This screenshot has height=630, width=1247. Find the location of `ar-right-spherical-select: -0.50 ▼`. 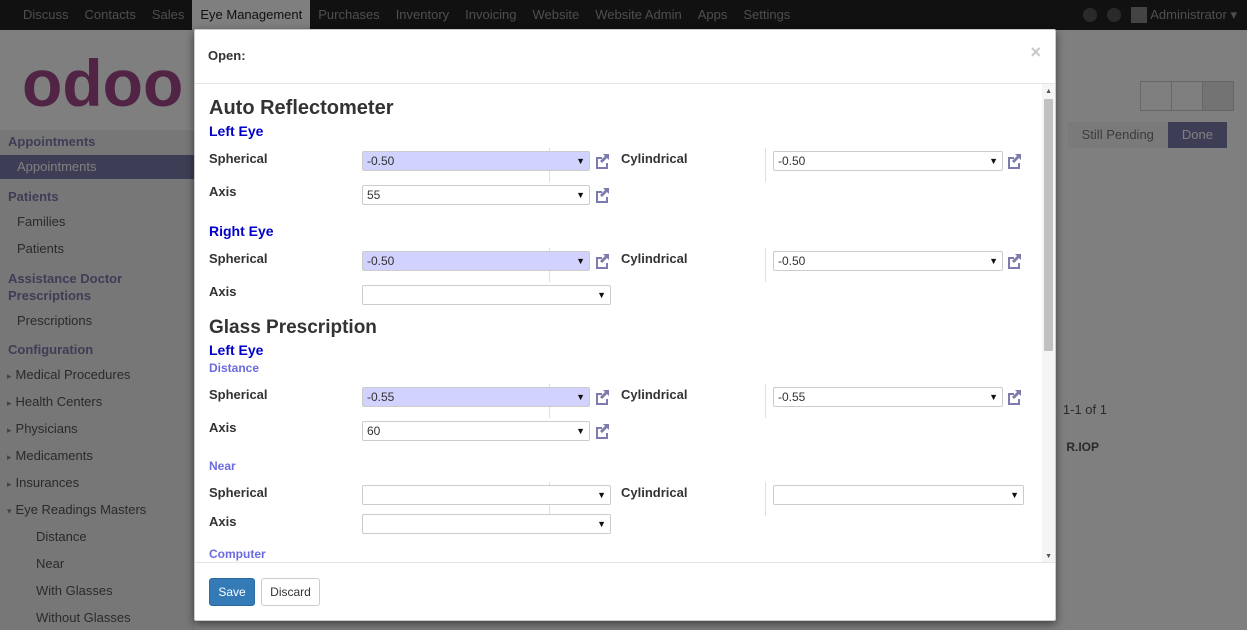

ar-right-spherical-select: -0.50 ▼ is located at coordinates (476, 261).